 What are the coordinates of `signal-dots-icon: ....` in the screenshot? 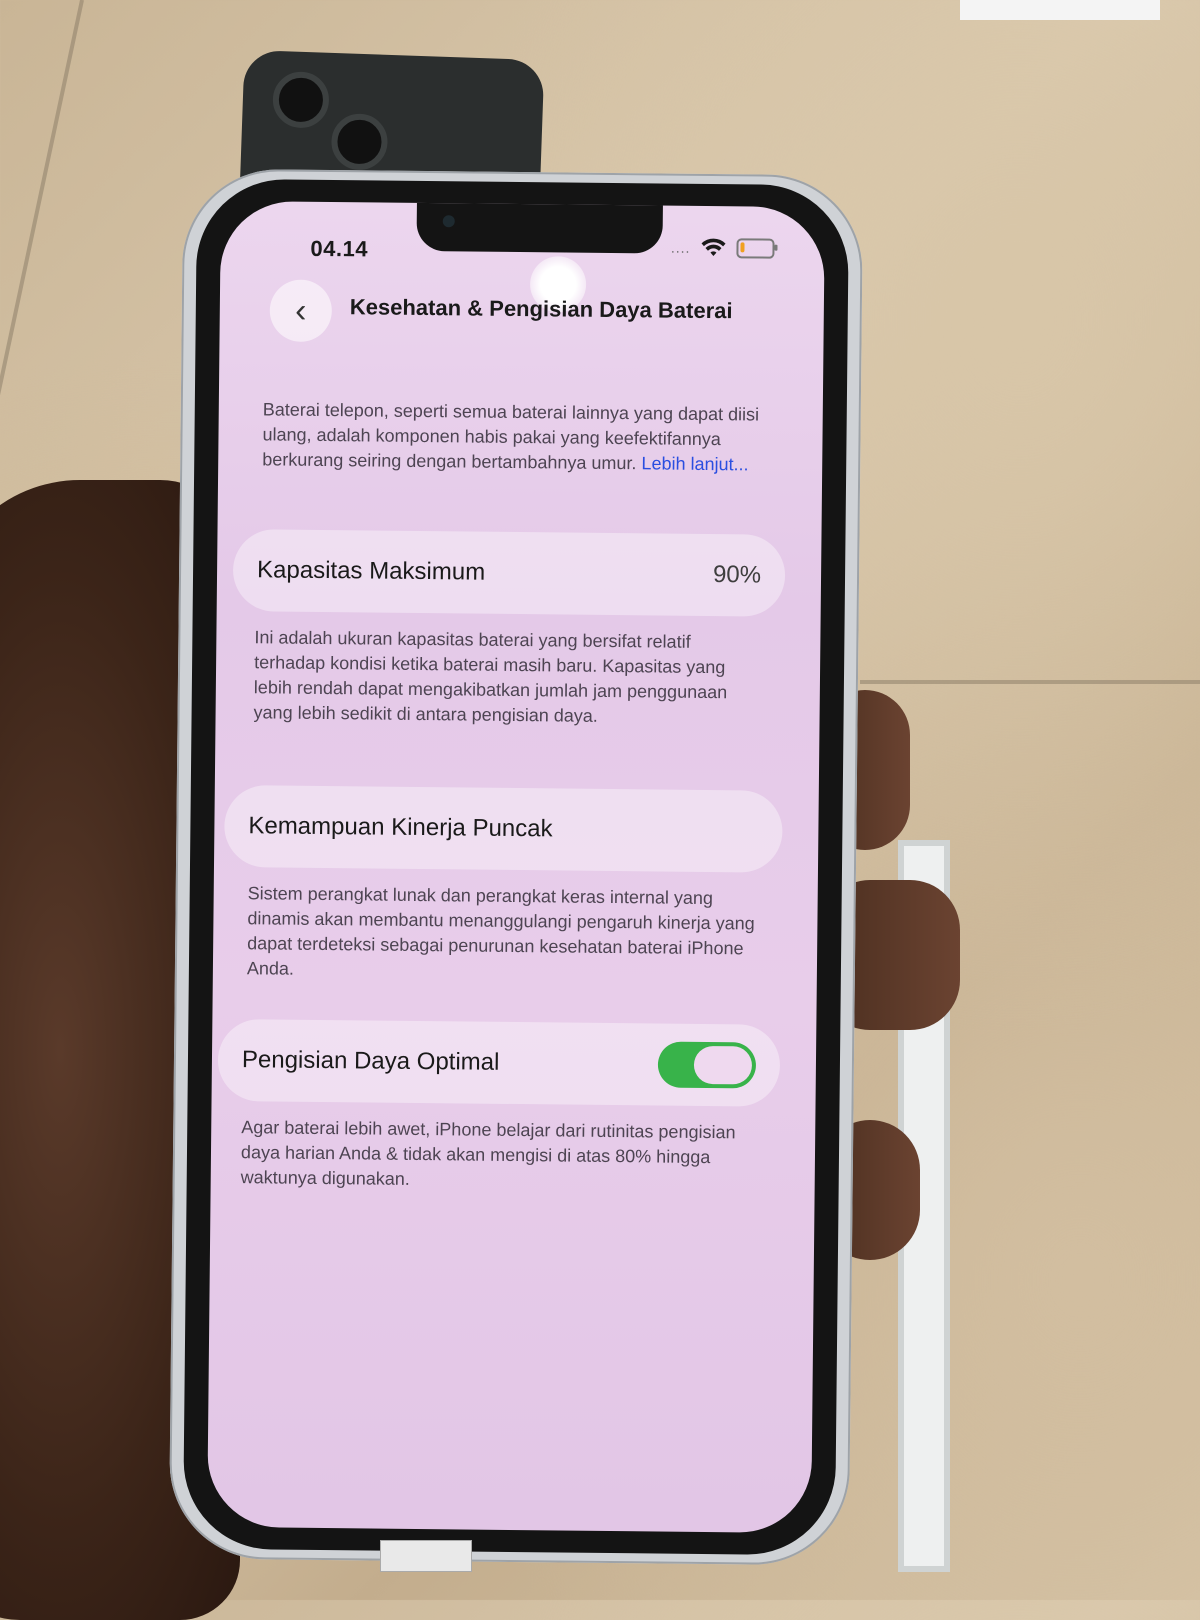 It's located at (680, 247).